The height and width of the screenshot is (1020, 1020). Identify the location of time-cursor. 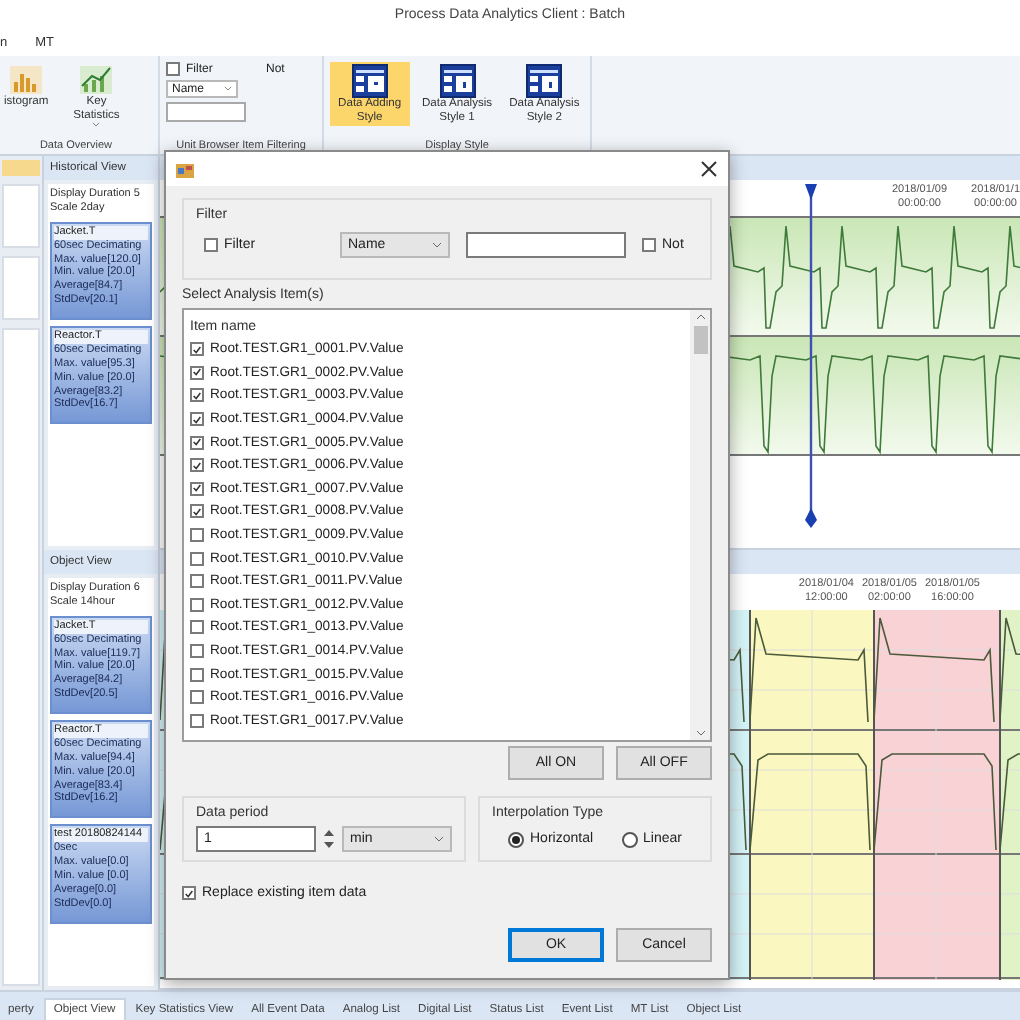
(811, 356).